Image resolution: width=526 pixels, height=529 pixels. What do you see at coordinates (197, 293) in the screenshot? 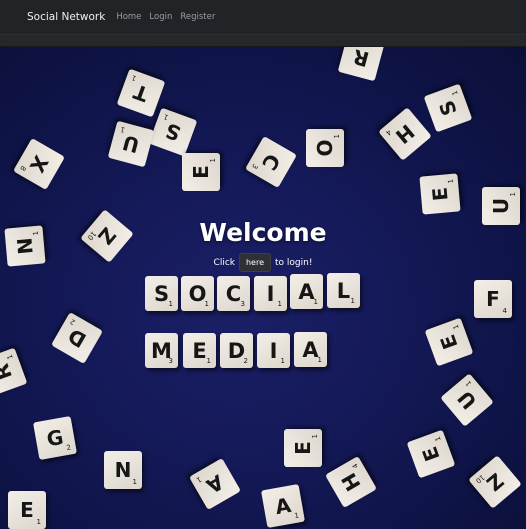
I see `word-tile-social: O1` at bounding box center [197, 293].